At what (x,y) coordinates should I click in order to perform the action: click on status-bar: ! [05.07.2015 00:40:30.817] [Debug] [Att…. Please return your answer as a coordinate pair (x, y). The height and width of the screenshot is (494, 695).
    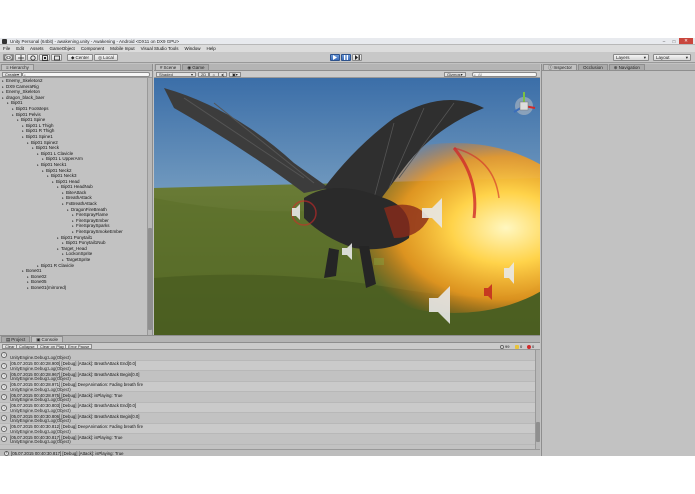
    Looking at the image, I should click on (270, 452).